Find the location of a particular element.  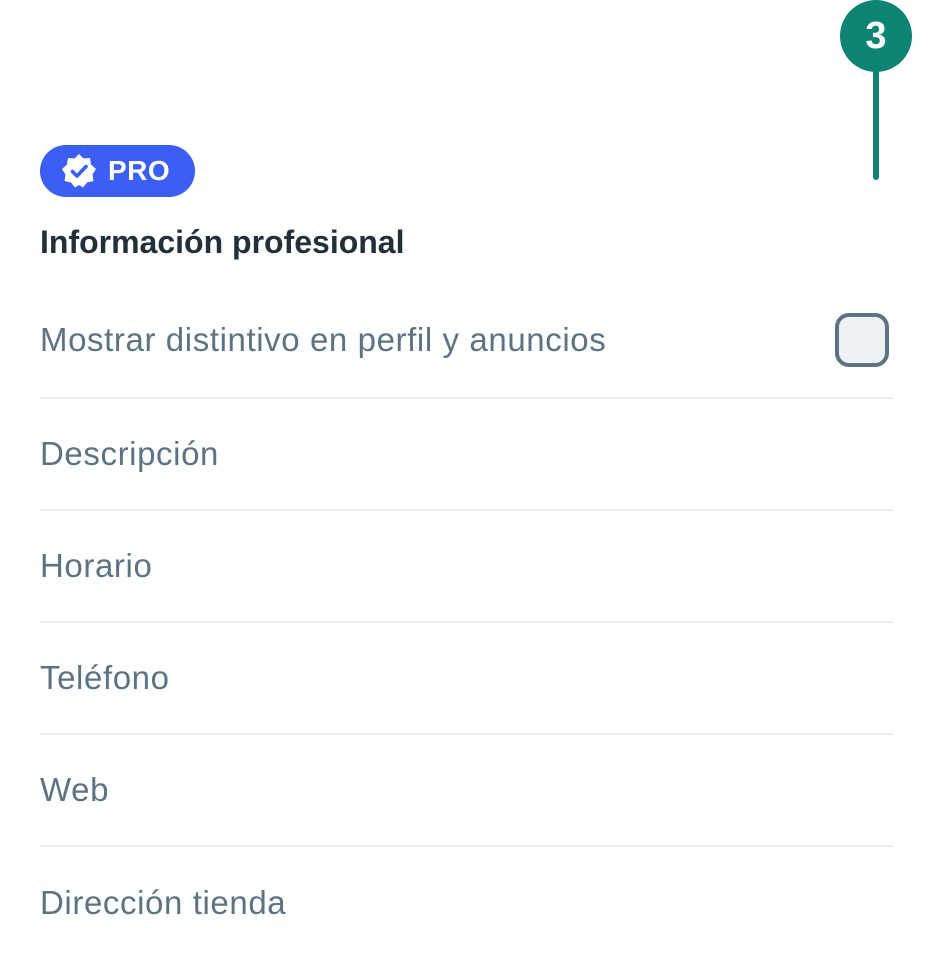

section-title: Información profesional is located at coordinates (222, 242).